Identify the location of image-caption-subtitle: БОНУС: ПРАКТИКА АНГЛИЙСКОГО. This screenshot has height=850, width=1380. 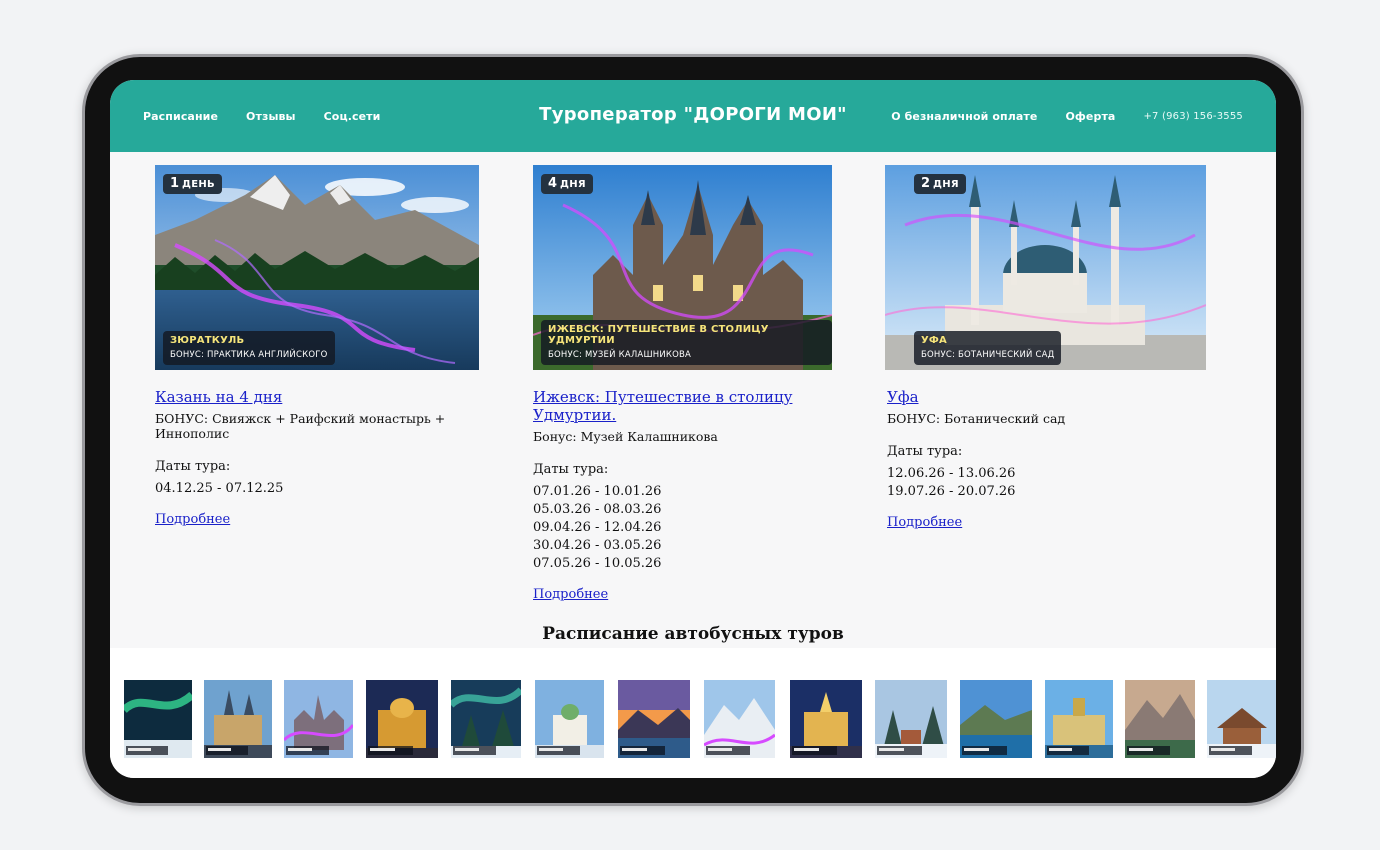
(249, 355).